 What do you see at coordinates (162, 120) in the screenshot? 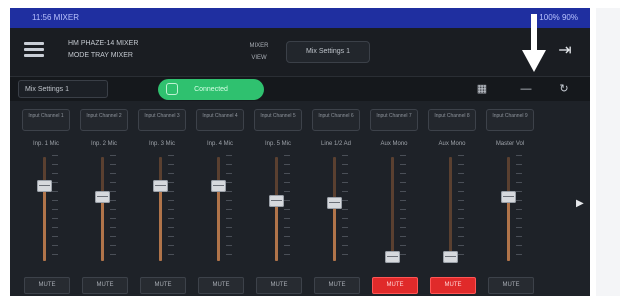
I see `source-select: Input Channel 3` at bounding box center [162, 120].